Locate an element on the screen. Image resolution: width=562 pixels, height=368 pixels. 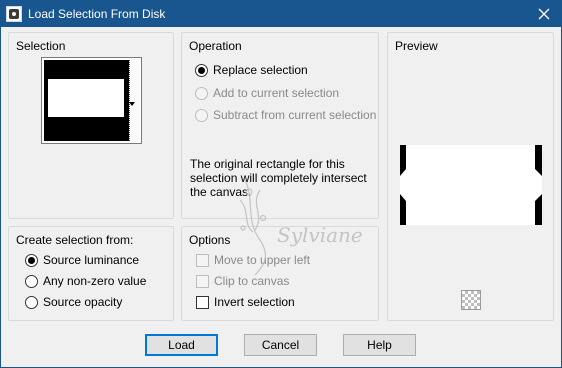
radio-any-non-zero: Any non-zero value is located at coordinates (85, 281).